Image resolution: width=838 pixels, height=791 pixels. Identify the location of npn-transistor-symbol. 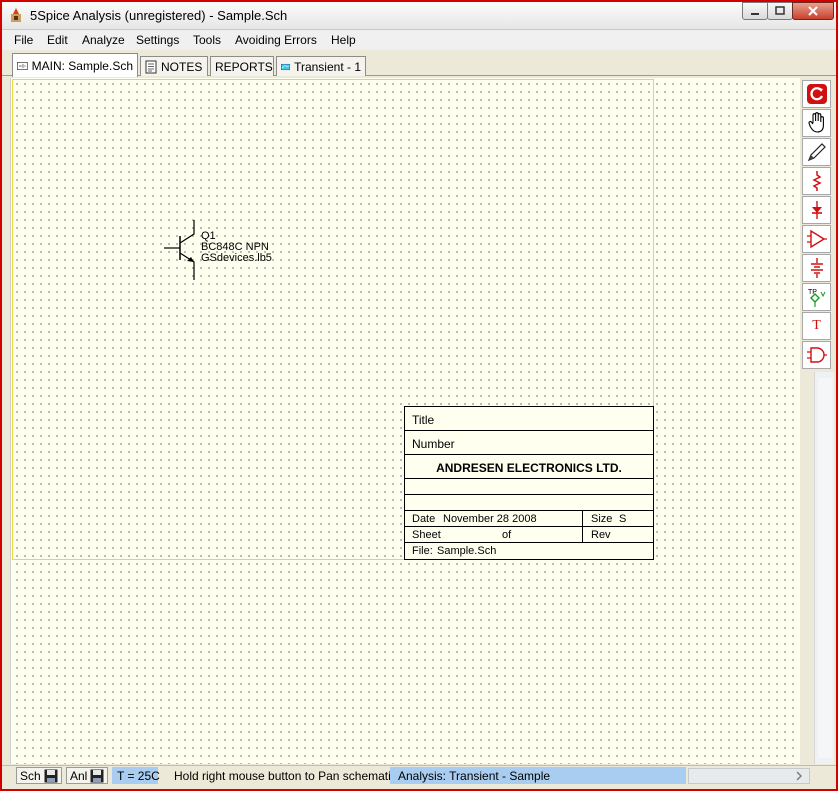
(182, 249).